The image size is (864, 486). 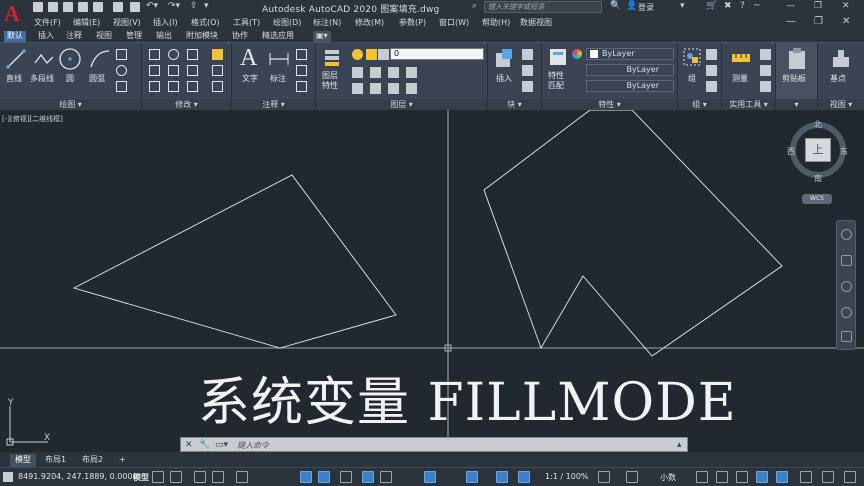 I want to click on exchange-icon: ✖, so click(x=728, y=6).